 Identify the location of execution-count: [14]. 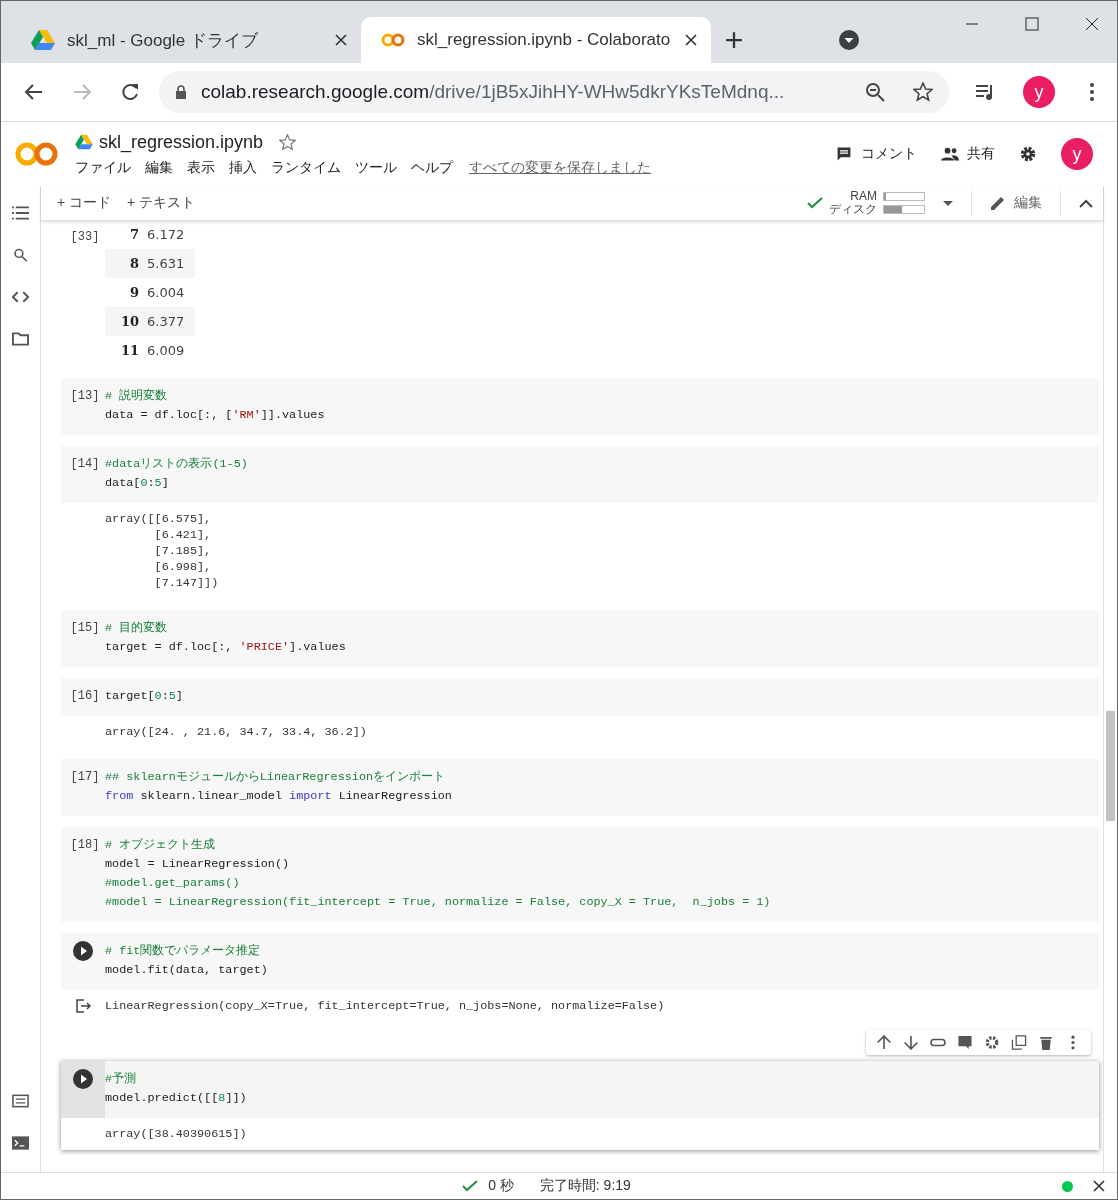
(84, 464).